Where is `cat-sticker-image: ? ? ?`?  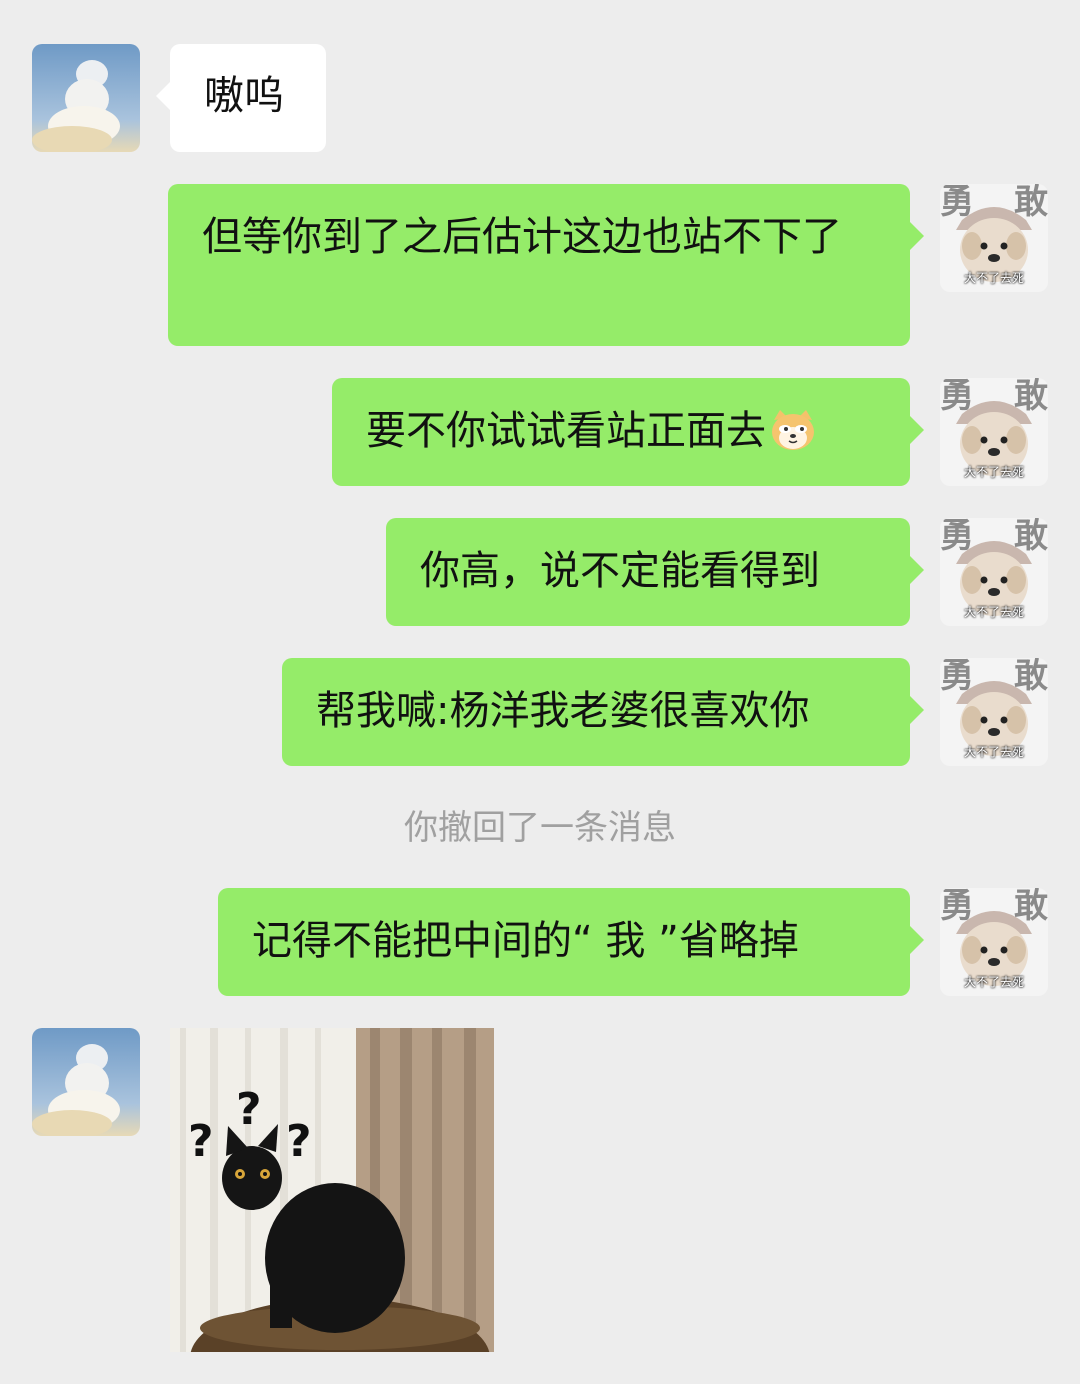 cat-sticker-image: ? ? ? is located at coordinates (332, 1190).